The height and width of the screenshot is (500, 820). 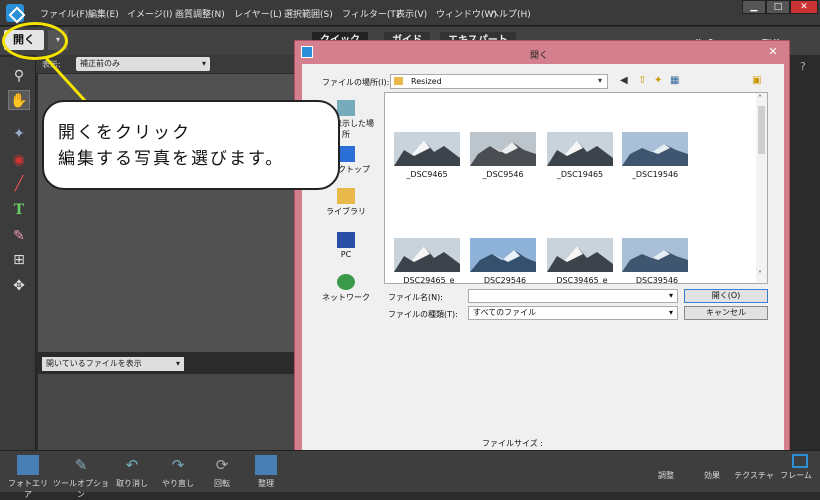 I want to click on undo-button: ↶ 取り消し, so click(x=132, y=472).